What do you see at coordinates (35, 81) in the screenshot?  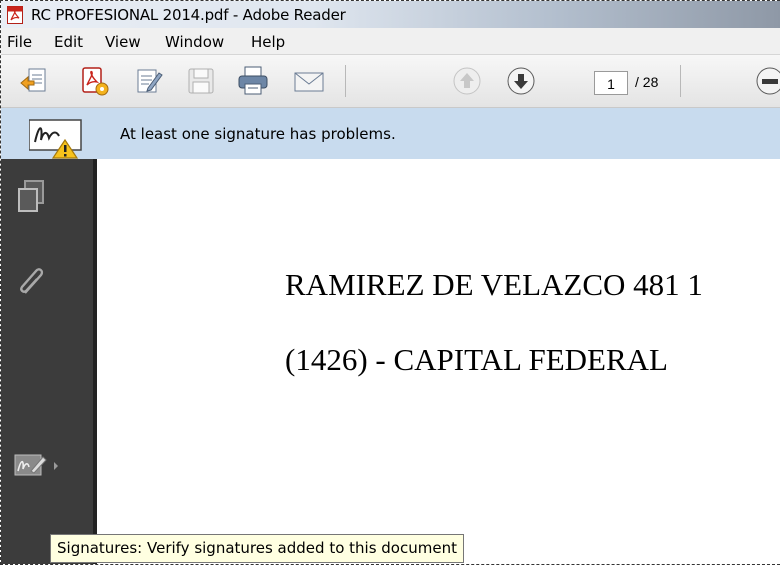 I see `open-icon` at bounding box center [35, 81].